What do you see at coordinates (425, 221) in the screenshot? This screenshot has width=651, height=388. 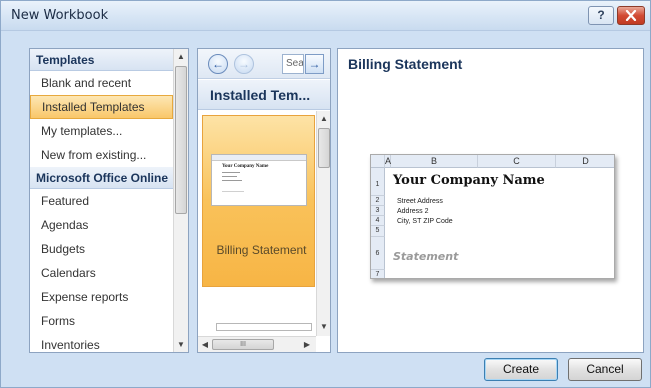 I see `address-line: City, ST ZIP Code` at bounding box center [425, 221].